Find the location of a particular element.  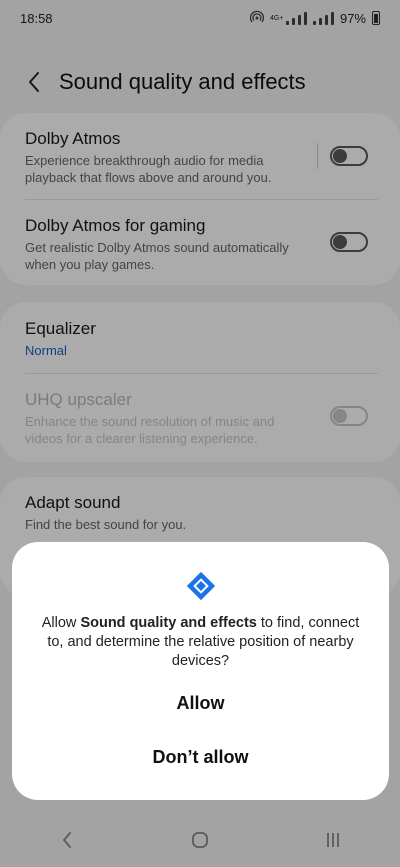

dont-allow-button: Don’t allow is located at coordinates (200, 757).